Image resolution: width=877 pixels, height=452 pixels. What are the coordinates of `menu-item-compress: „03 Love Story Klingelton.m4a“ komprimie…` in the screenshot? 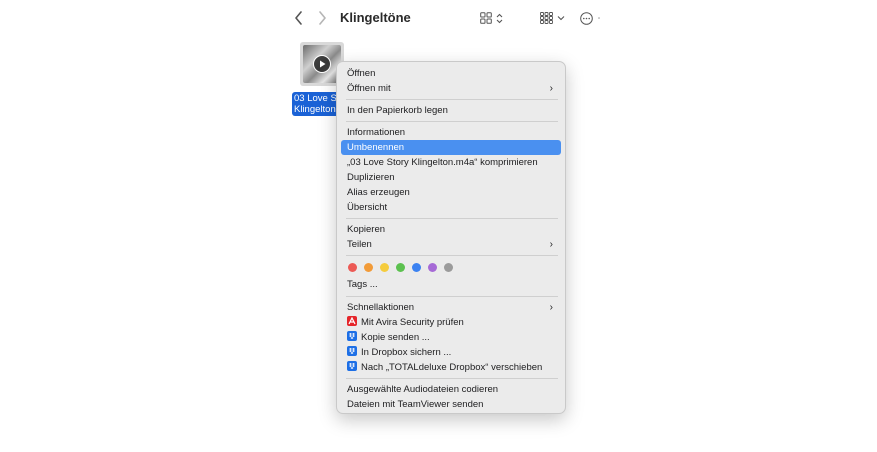 It's located at (451, 162).